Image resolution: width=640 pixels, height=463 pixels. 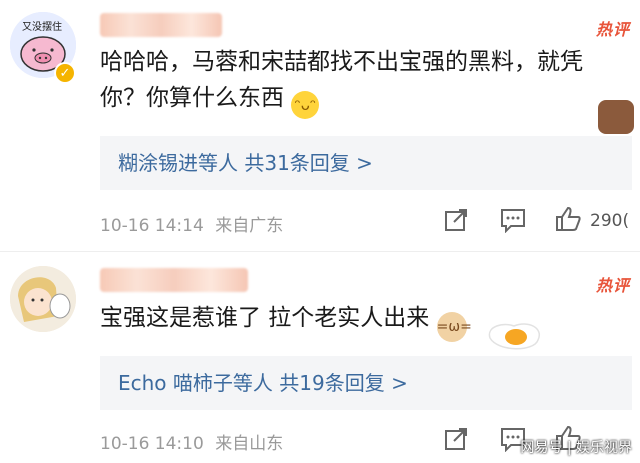 What do you see at coordinates (305, 105) in the screenshot?
I see `laughing-emoji-icon: ᵔᴗᵔ` at bounding box center [305, 105].